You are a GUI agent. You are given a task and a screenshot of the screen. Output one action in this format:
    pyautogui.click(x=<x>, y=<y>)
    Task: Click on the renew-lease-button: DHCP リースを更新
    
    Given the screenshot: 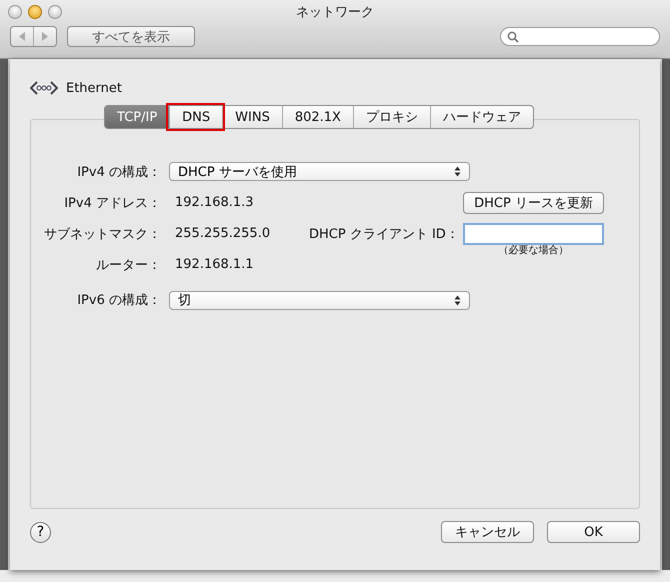 What is the action you would take?
    pyautogui.click(x=533, y=203)
    